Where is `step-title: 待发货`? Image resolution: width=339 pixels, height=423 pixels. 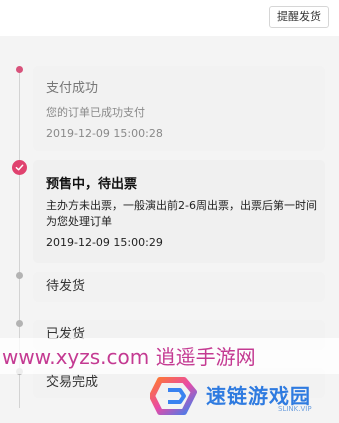 step-title: 待发货 is located at coordinates (66, 286).